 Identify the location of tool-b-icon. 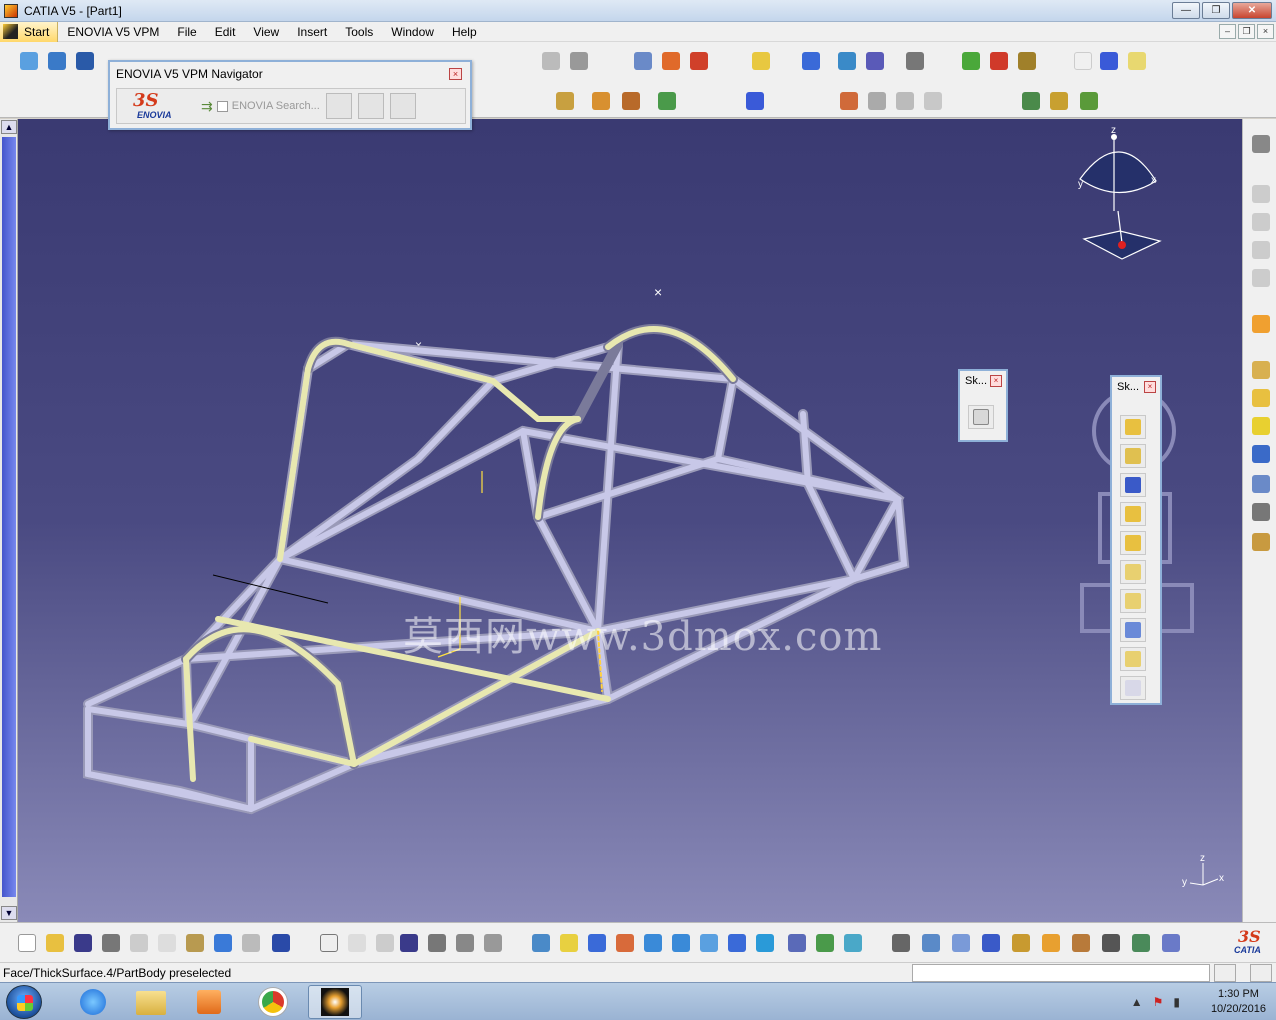
(1261, 222).